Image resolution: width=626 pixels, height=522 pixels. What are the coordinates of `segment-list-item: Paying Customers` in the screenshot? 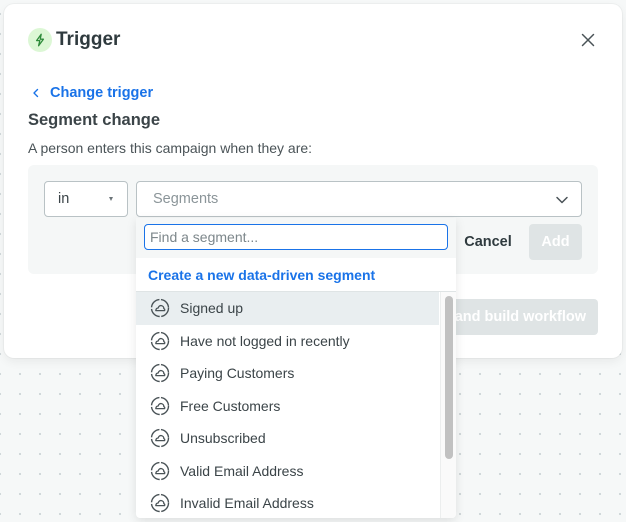 It's located at (287, 373).